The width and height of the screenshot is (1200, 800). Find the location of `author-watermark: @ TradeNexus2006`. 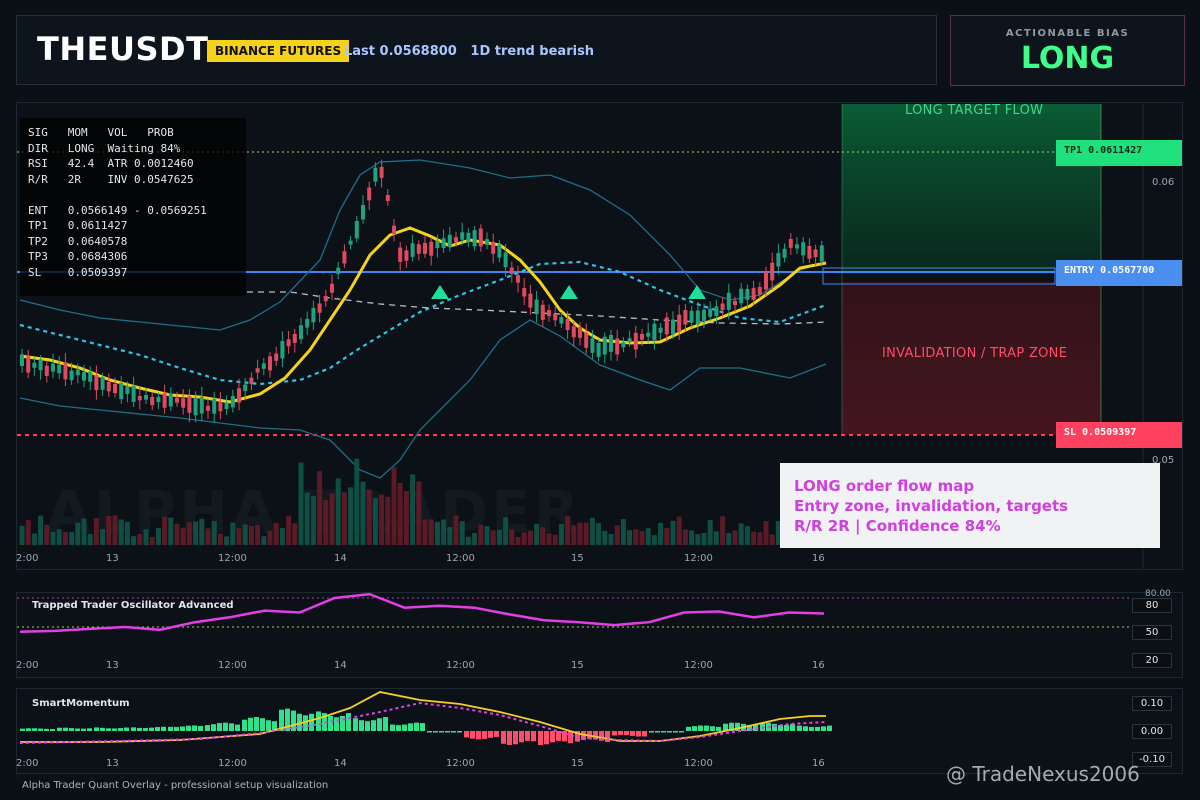

author-watermark: @ TradeNexus2006 is located at coordinates (1043, 774).